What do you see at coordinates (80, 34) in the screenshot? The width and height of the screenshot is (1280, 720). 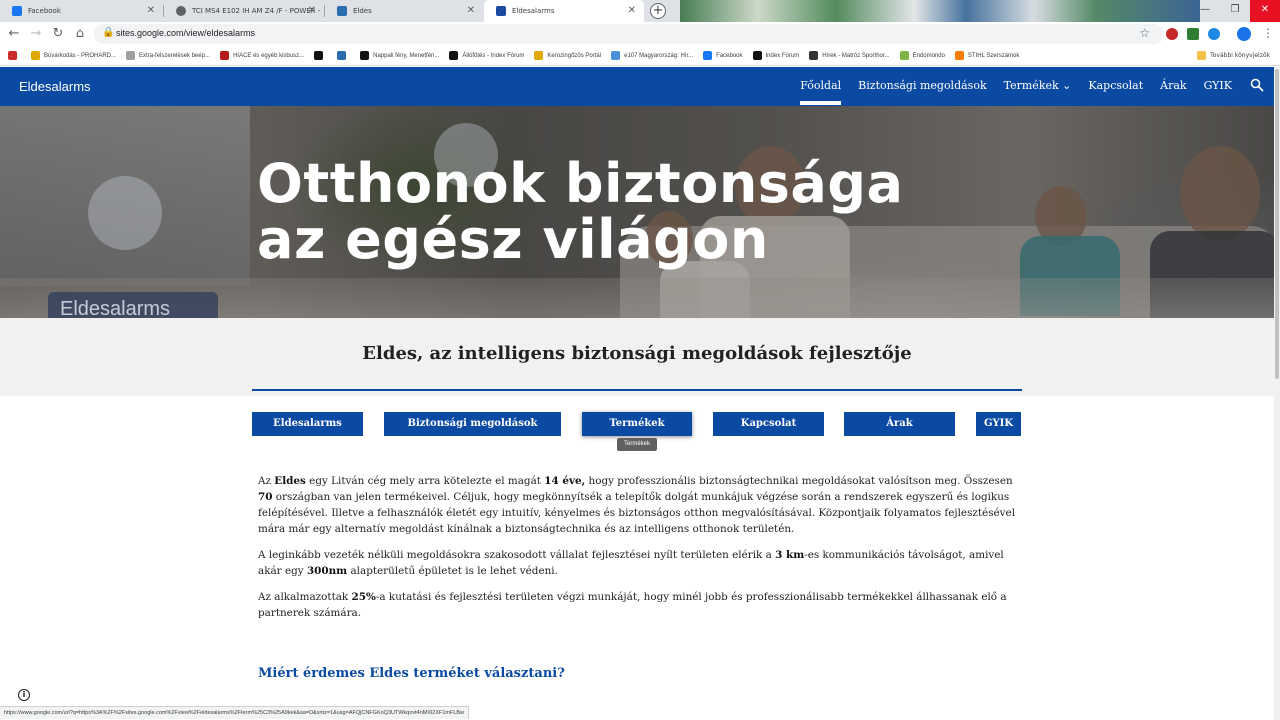 I see `home-icon: ⌂` at bounding box center [80, 34].